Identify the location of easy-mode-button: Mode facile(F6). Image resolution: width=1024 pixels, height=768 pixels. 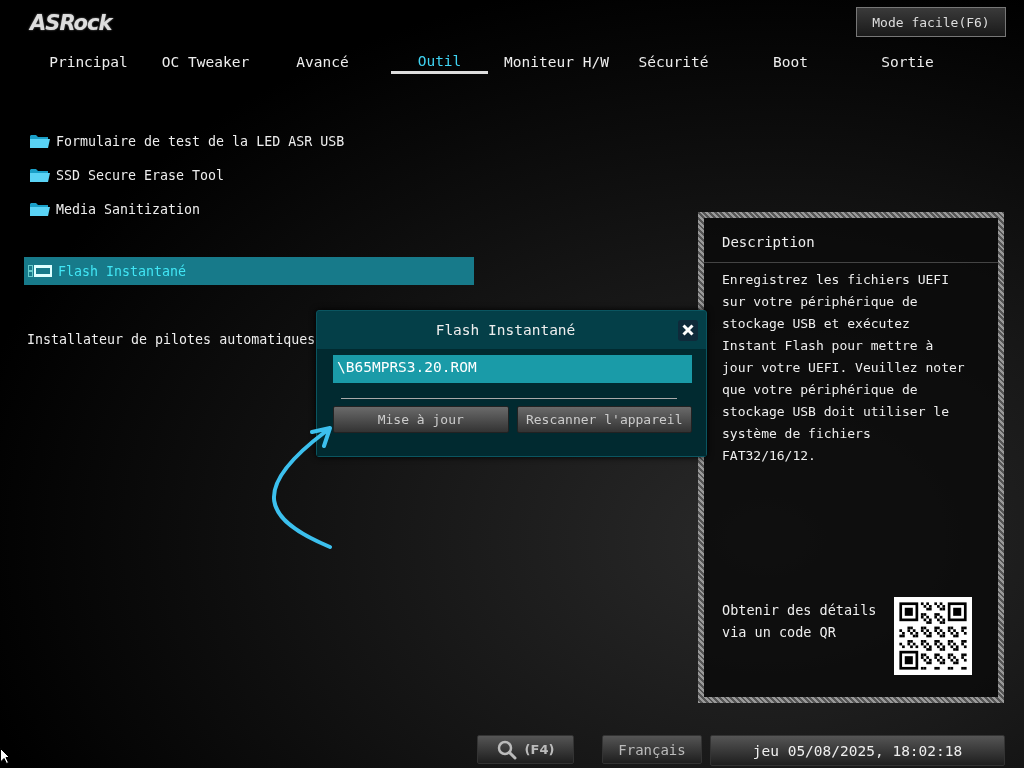
(931, 22).